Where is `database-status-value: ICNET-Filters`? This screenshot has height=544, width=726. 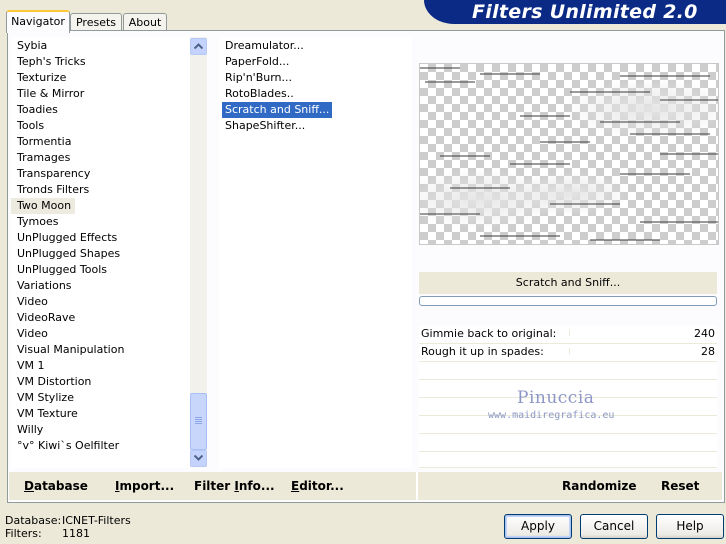 database-status-value: ICNET-Filters is located at coordinates (96, 520).